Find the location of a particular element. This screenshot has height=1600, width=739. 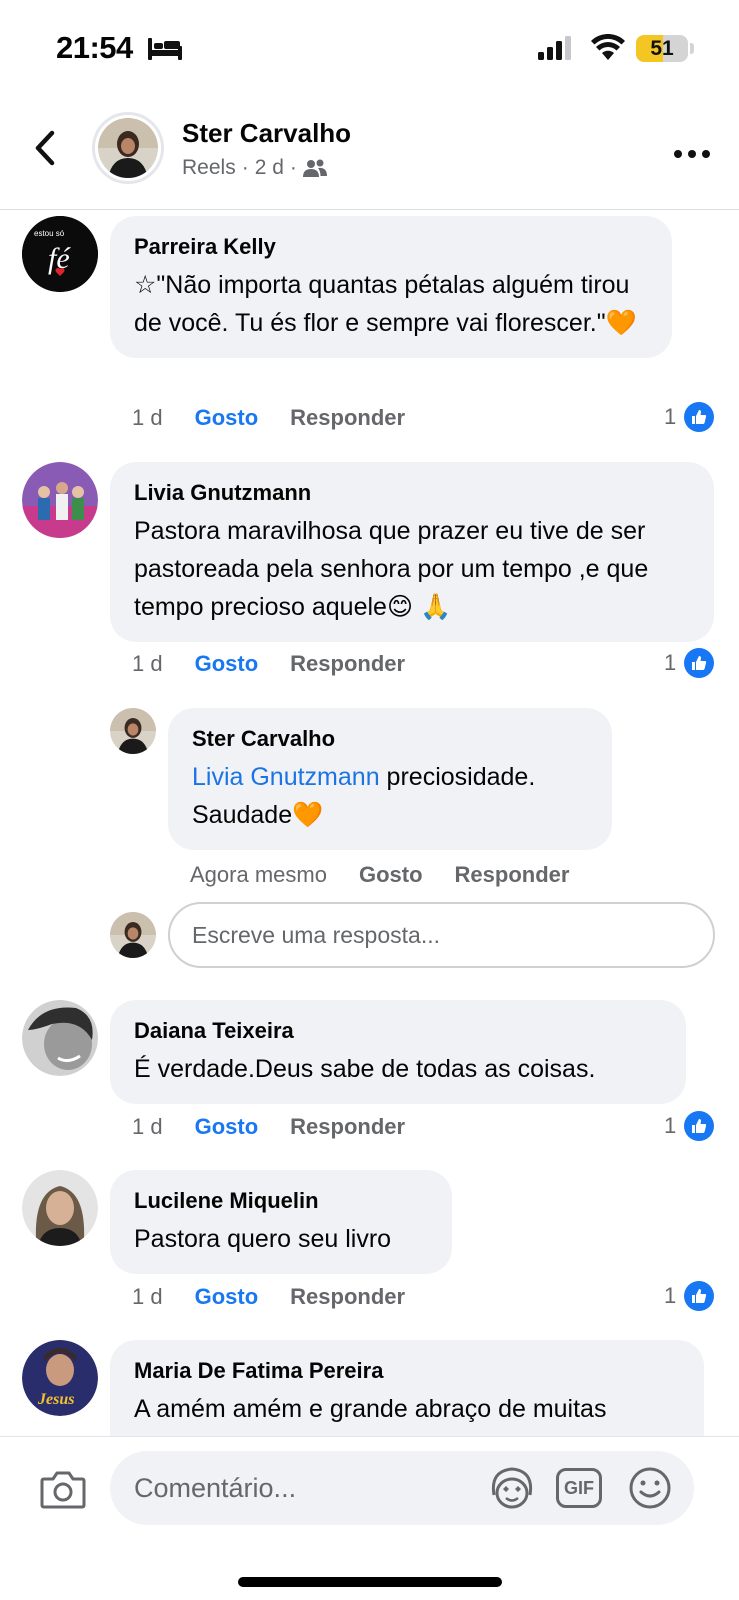

commenter-avatar: estou só fé is located at coordinates (60, 254).